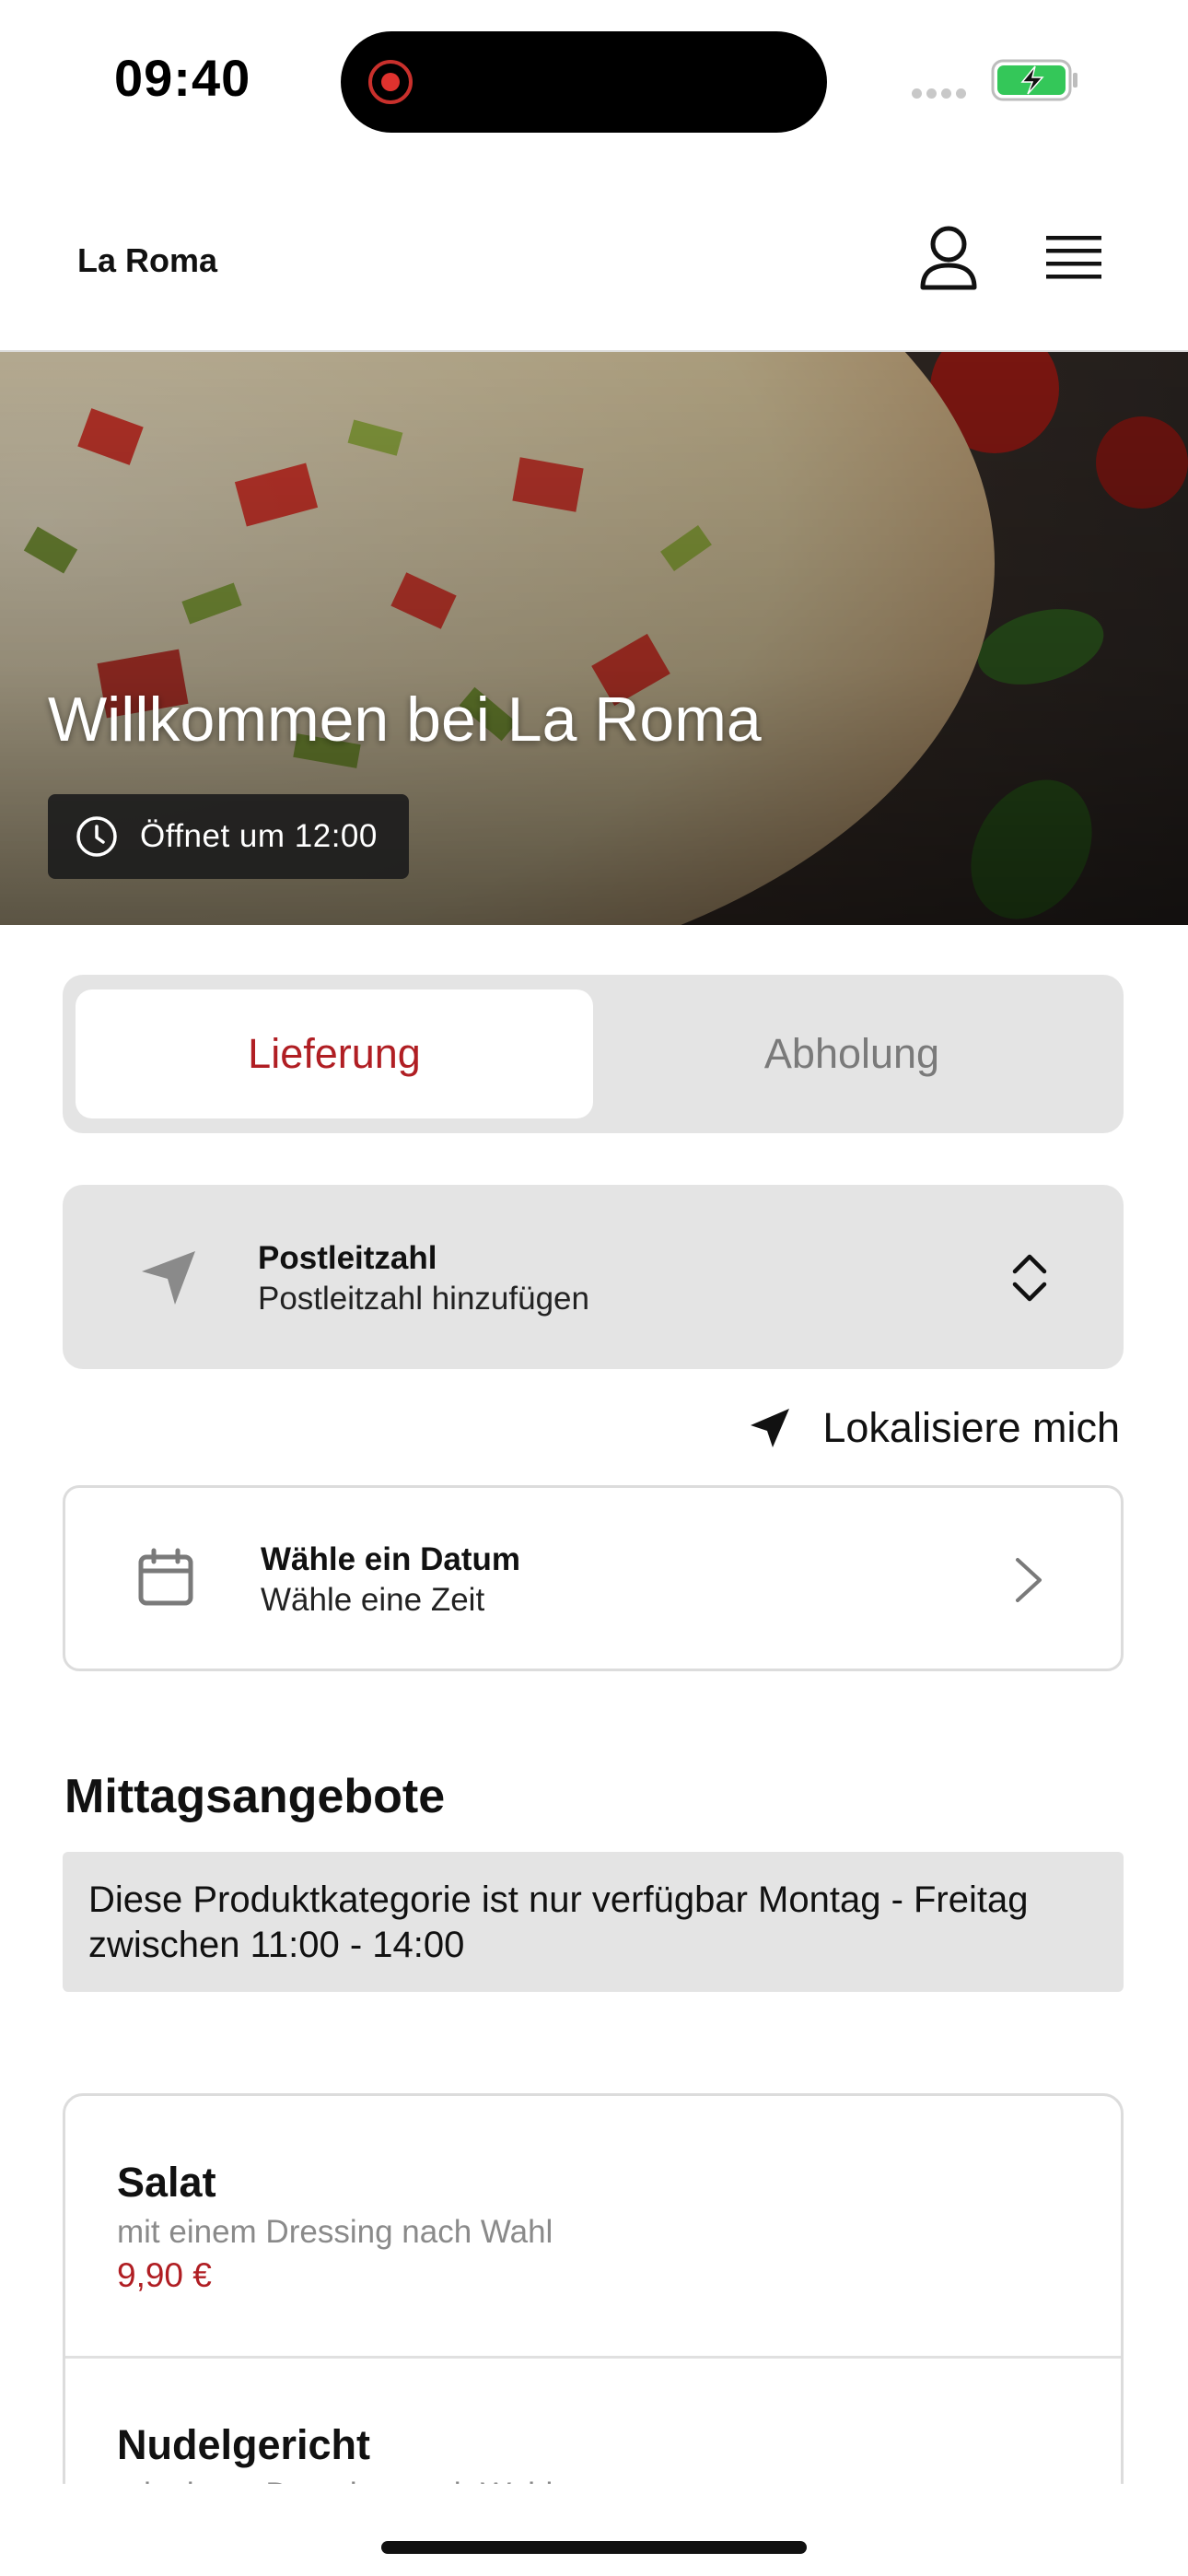  I want to click on hero-title: Willkommen bei La Roma, so click(405, 720).